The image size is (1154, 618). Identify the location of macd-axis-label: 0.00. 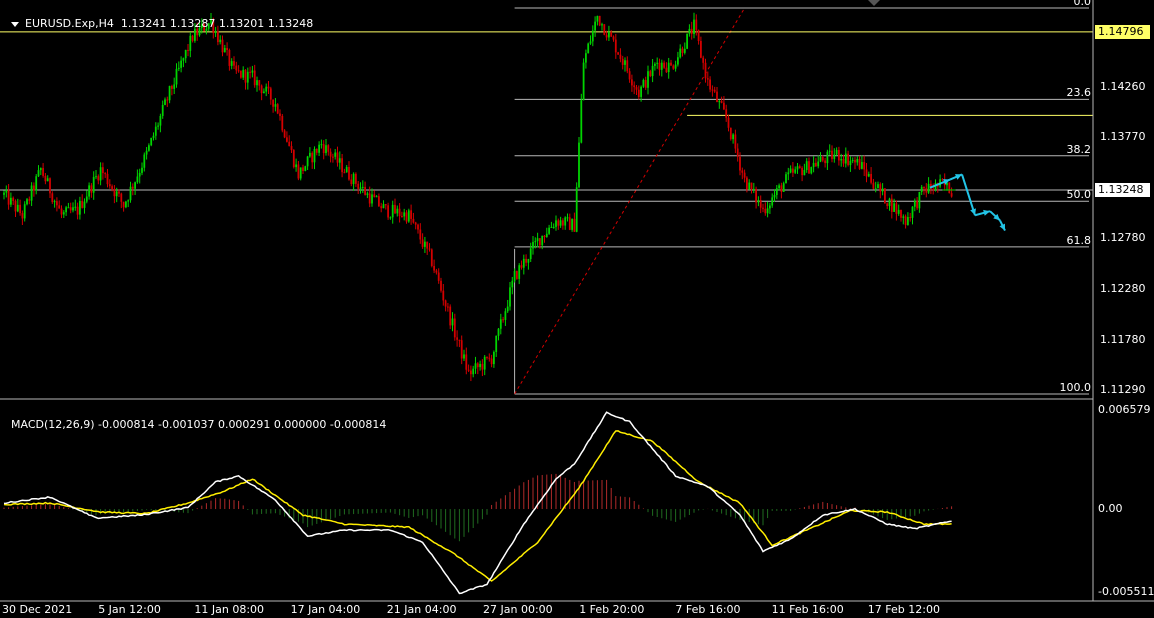
(1110, 509).